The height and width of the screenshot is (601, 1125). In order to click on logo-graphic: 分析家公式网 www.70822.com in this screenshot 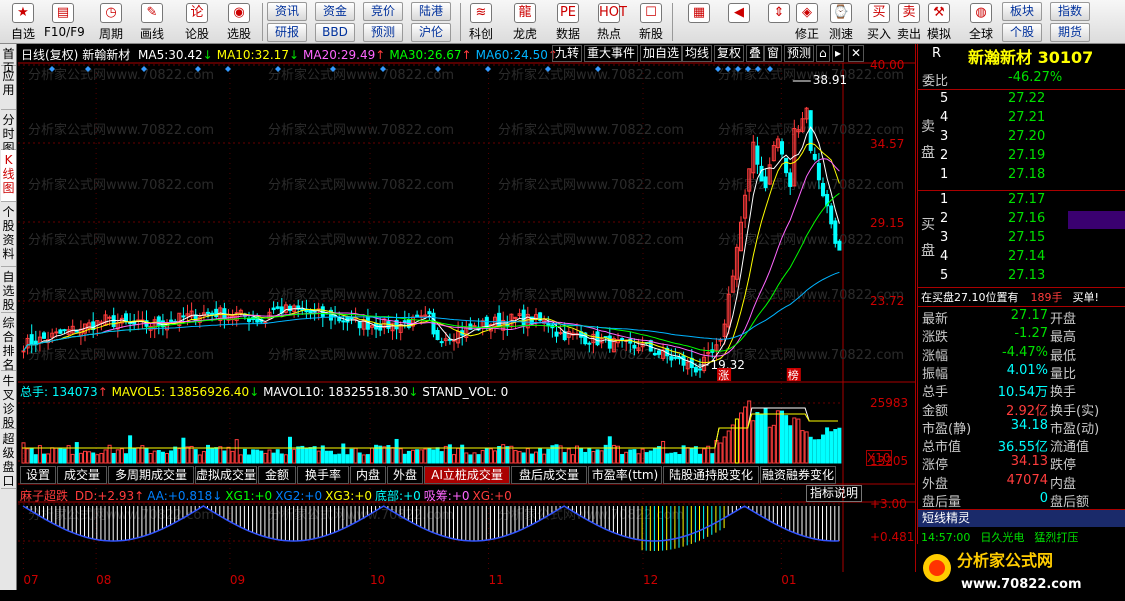, I will do `click(1002, 571)`.